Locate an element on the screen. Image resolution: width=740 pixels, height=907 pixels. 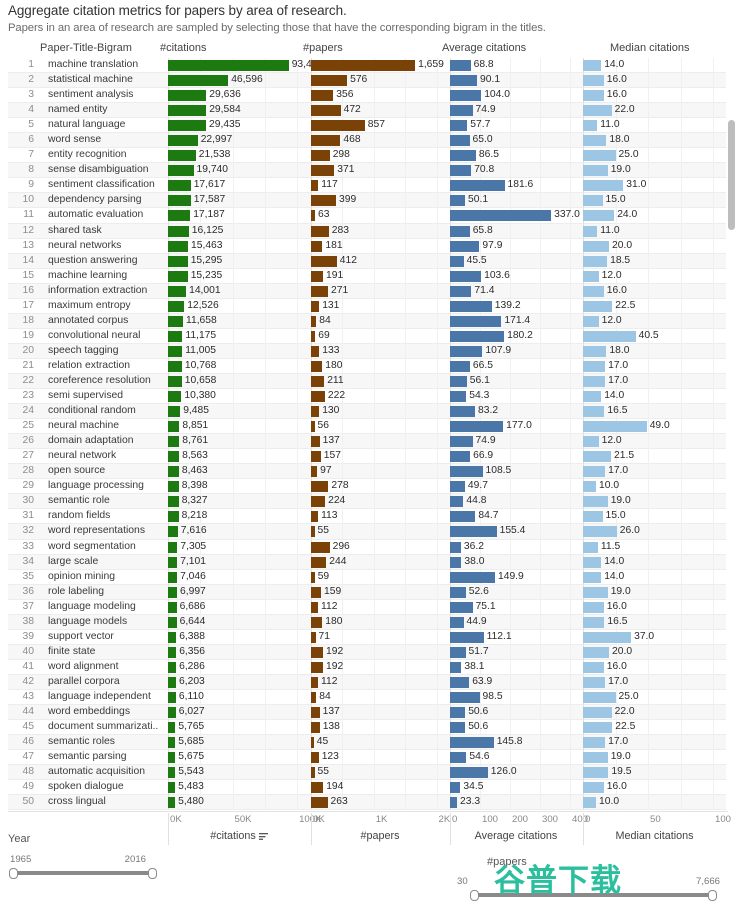
table-row: 5 natural language 29,435 857 57.7 11.0 is located at coordinates (367, 126).